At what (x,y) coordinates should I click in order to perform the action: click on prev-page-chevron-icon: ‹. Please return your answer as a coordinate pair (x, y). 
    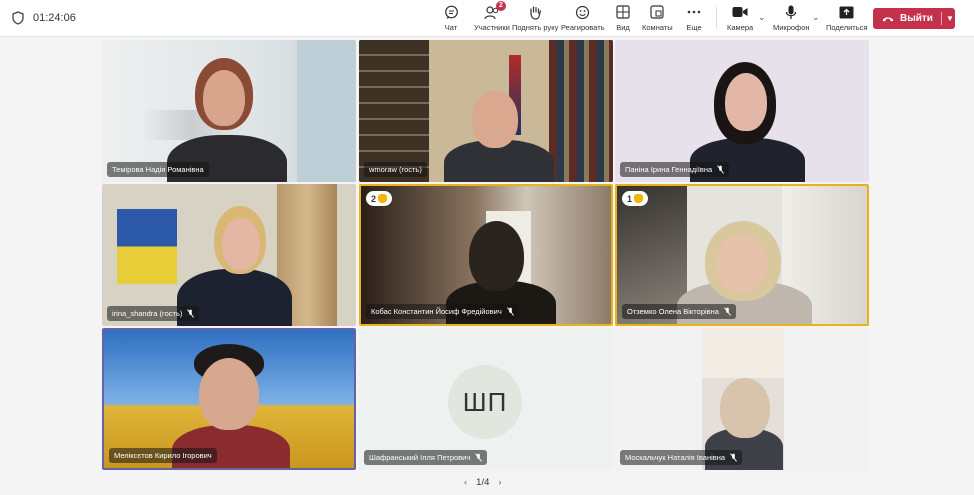
    Looking at the image, I should click on (465, 482).